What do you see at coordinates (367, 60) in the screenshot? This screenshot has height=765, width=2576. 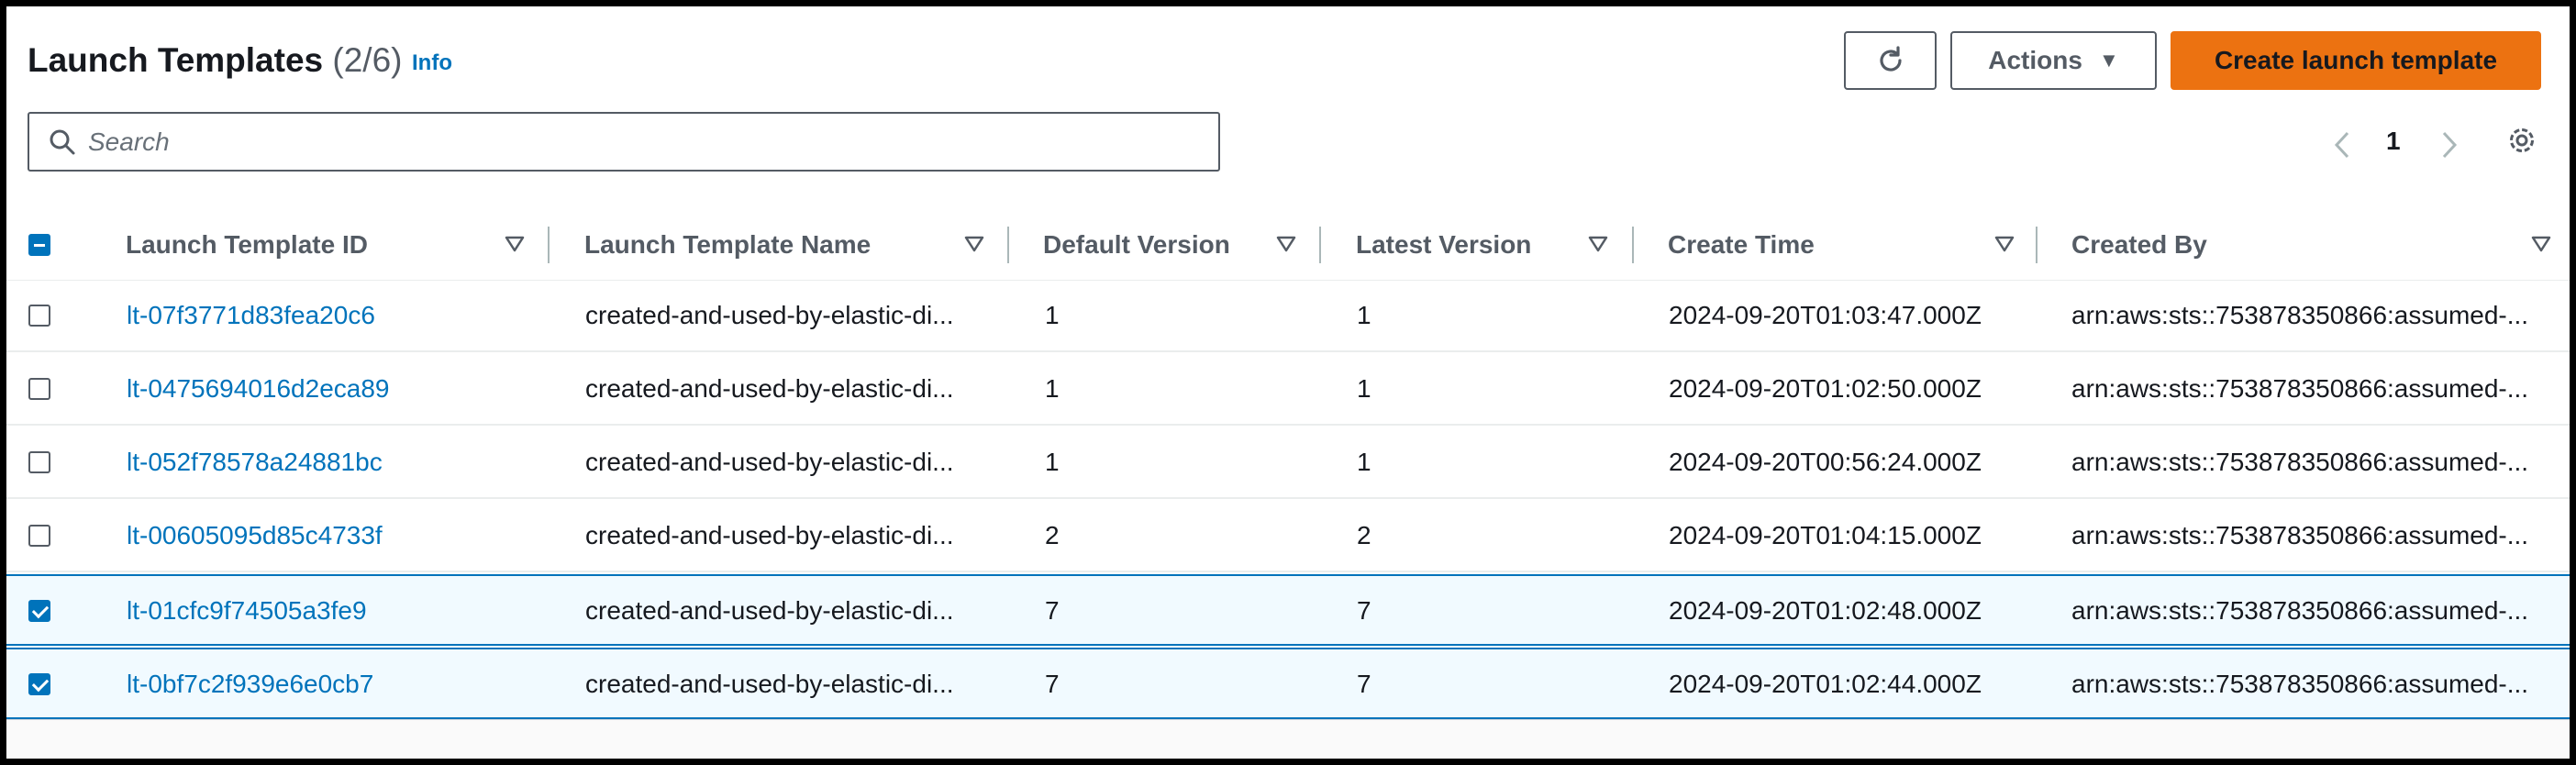 I see `selection-count: (2/6)` at bounding box center [367, 60].